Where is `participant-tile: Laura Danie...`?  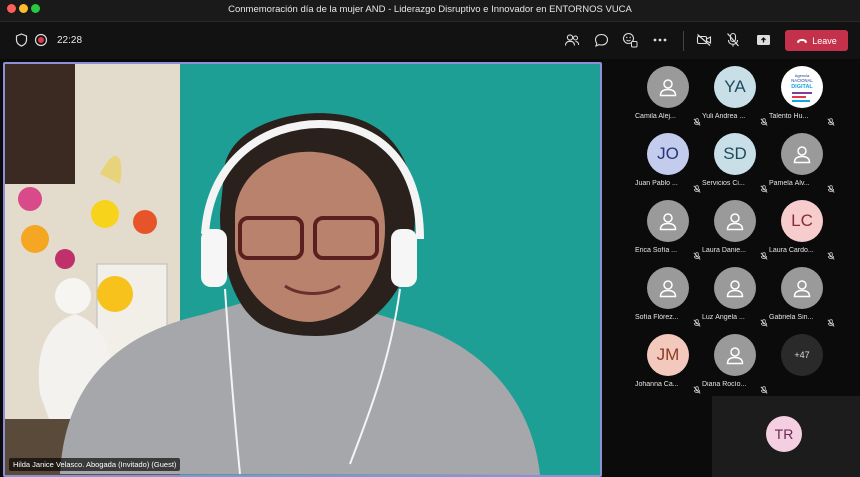 participant-tile: Laura Danie... is located at coordinates (735, 229).